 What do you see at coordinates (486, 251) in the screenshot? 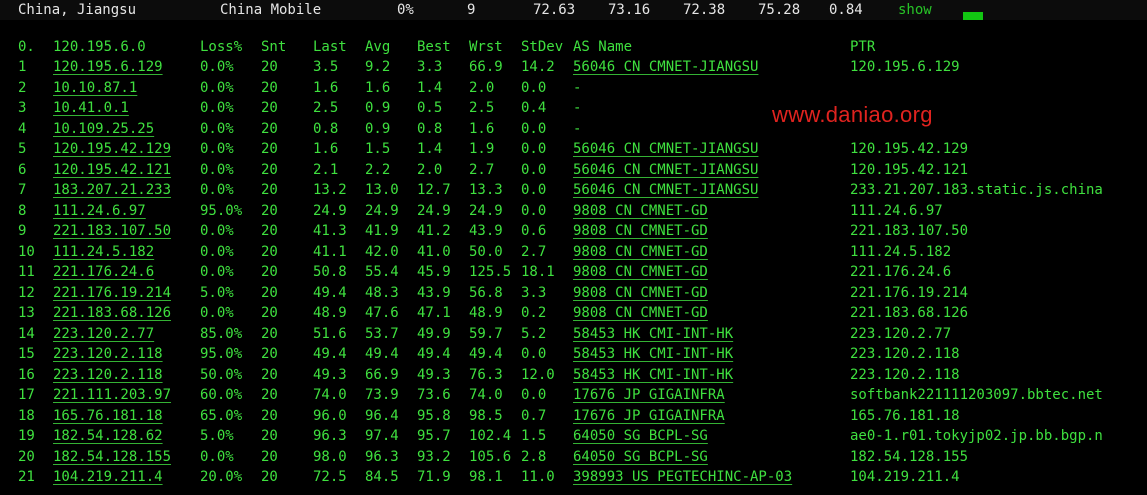
I see `cell-wrst: 50.0` at bounding box center [486, 251].